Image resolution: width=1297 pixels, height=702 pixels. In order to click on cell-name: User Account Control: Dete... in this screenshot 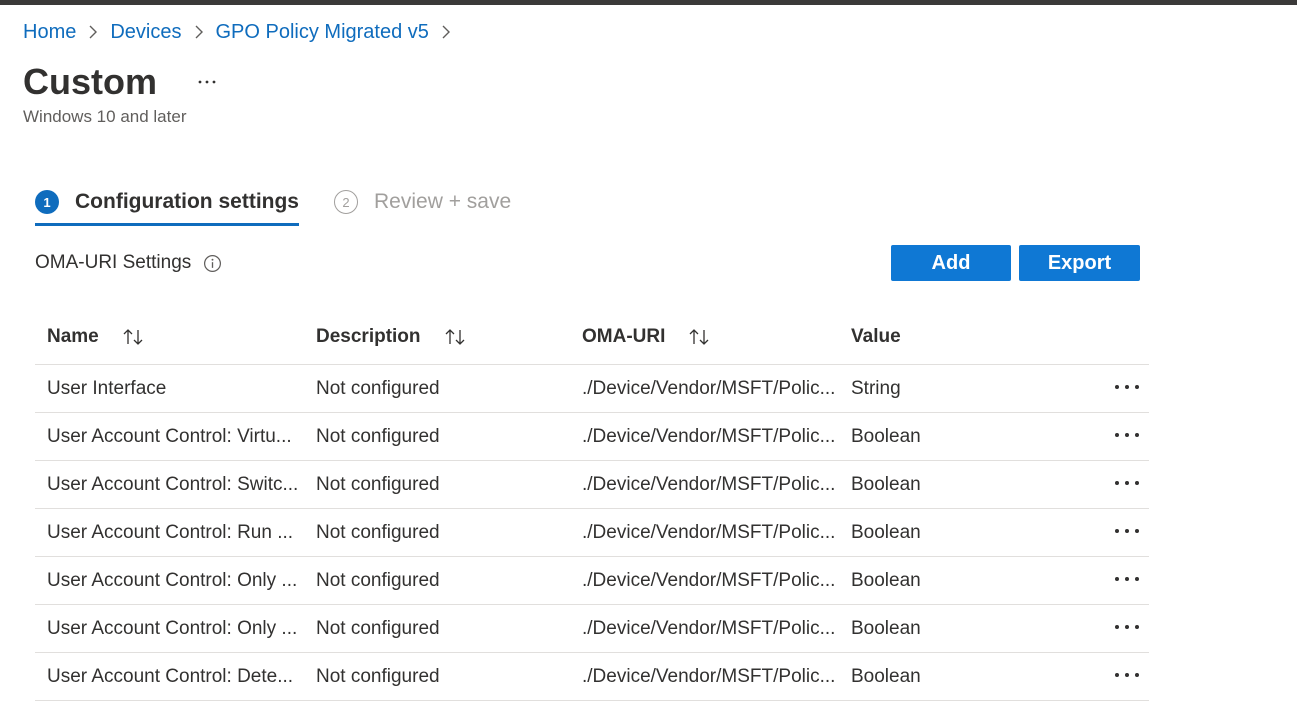, I will do `click(170, 676)`.